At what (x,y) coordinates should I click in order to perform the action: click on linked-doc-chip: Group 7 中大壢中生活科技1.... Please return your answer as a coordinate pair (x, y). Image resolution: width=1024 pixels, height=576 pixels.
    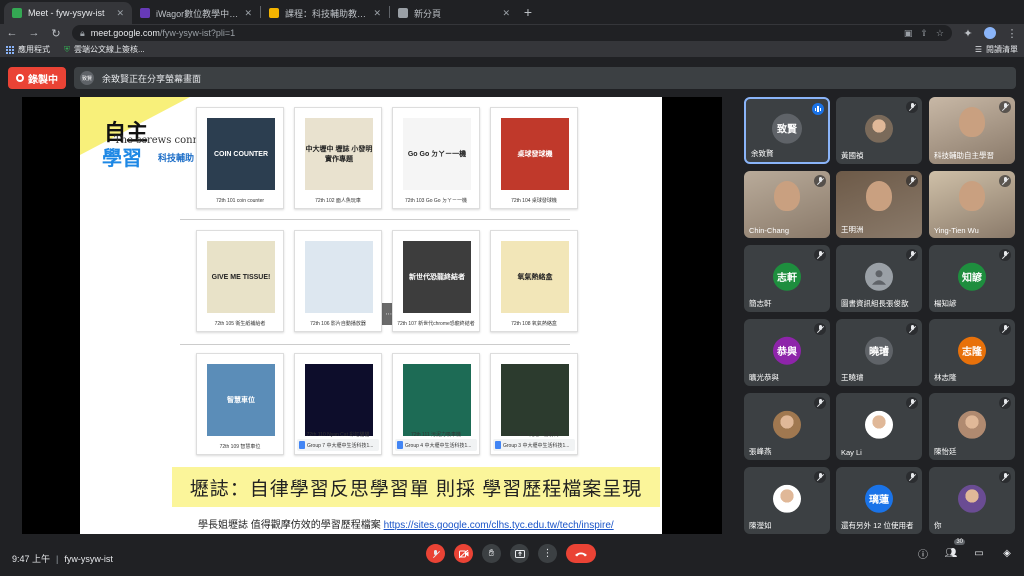
    Looking at the image, I should click on (338, 445).